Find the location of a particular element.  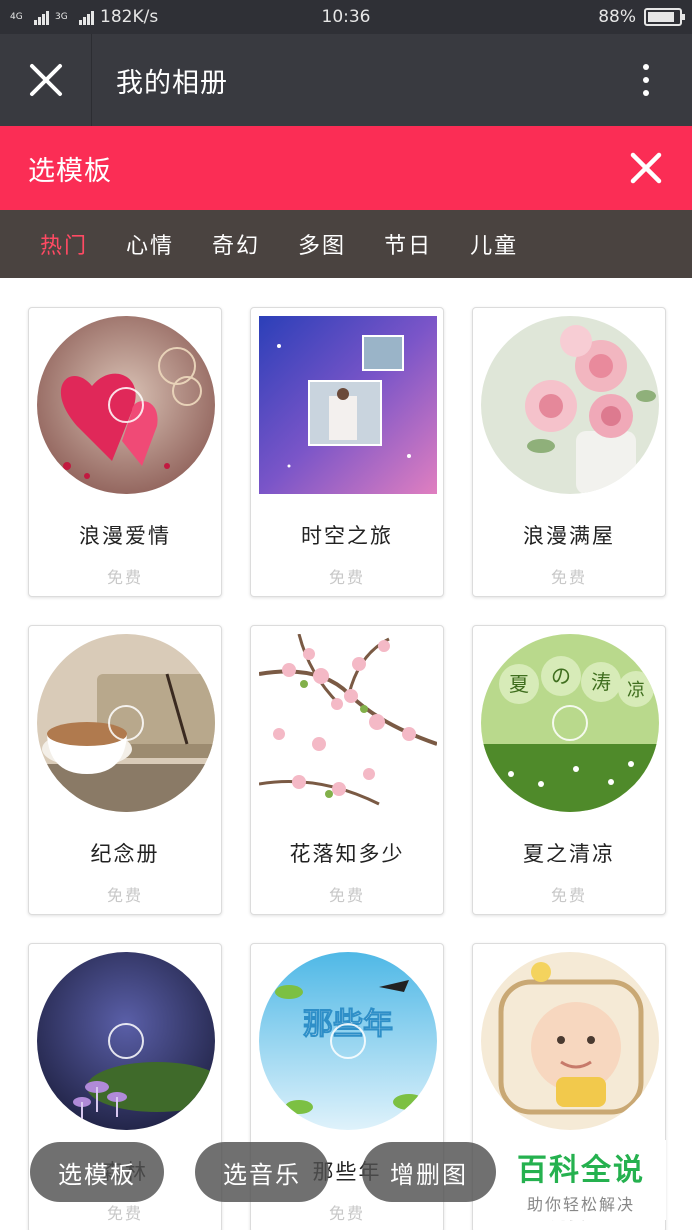

tab-hot: 热门 is located at coordinates (64, 244).